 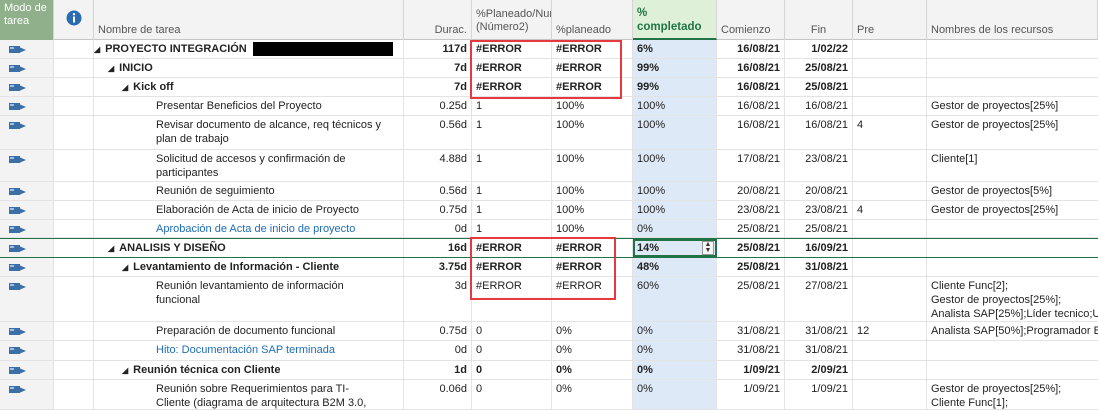 What do you see at coordinates (438, 49) in the screenshot?
I see `cell-duration: 117d` at bounding box center [438, 49].